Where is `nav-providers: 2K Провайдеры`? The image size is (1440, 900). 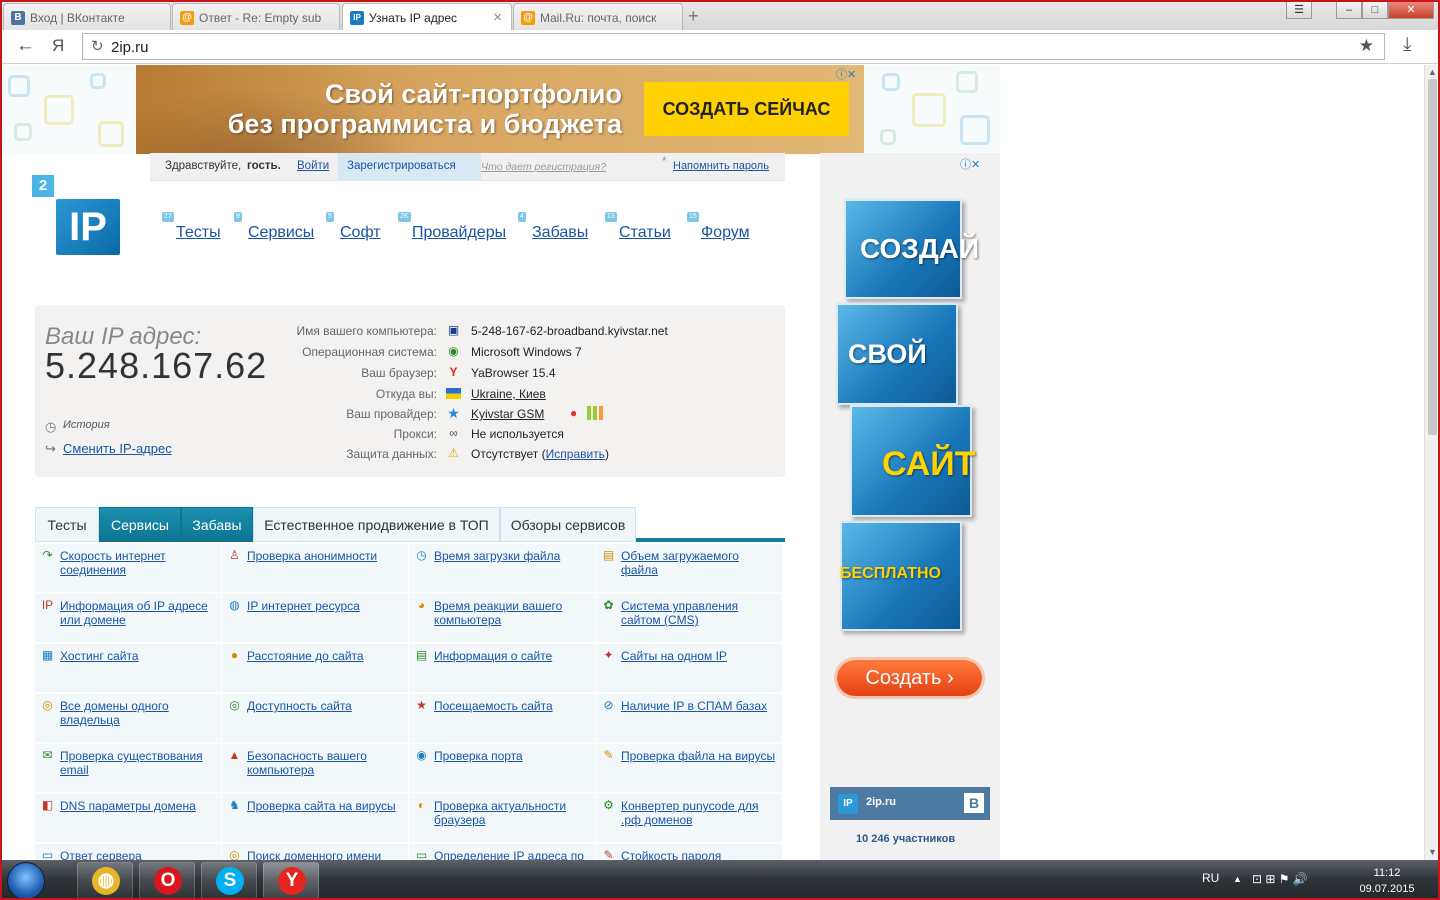
nav-providers: 2K Провайдеры is located at coordinates (452, 227).